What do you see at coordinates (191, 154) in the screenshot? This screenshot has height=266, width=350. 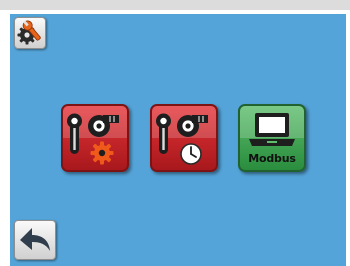 I see `clock-icon` at bounding box center [191, 154].